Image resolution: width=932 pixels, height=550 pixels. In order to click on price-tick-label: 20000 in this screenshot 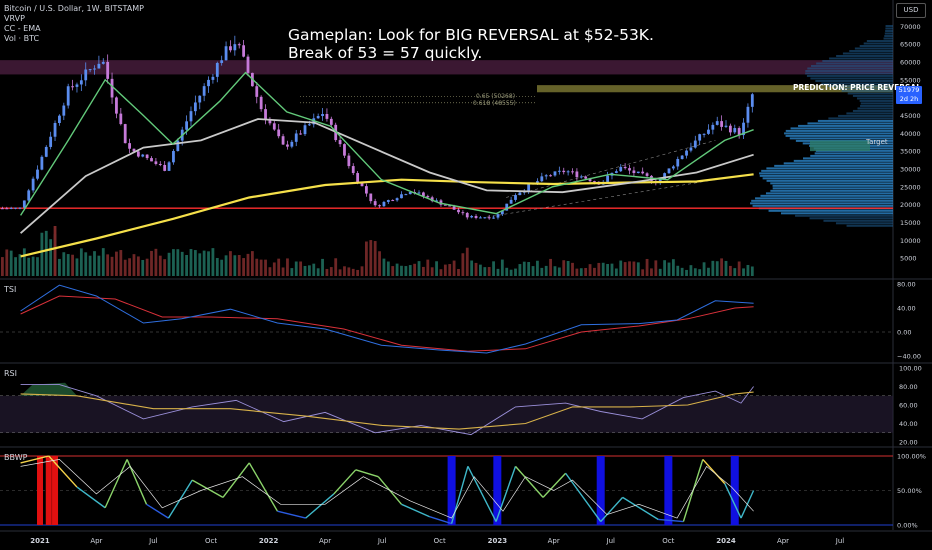, I will do `click(910, 205)`.